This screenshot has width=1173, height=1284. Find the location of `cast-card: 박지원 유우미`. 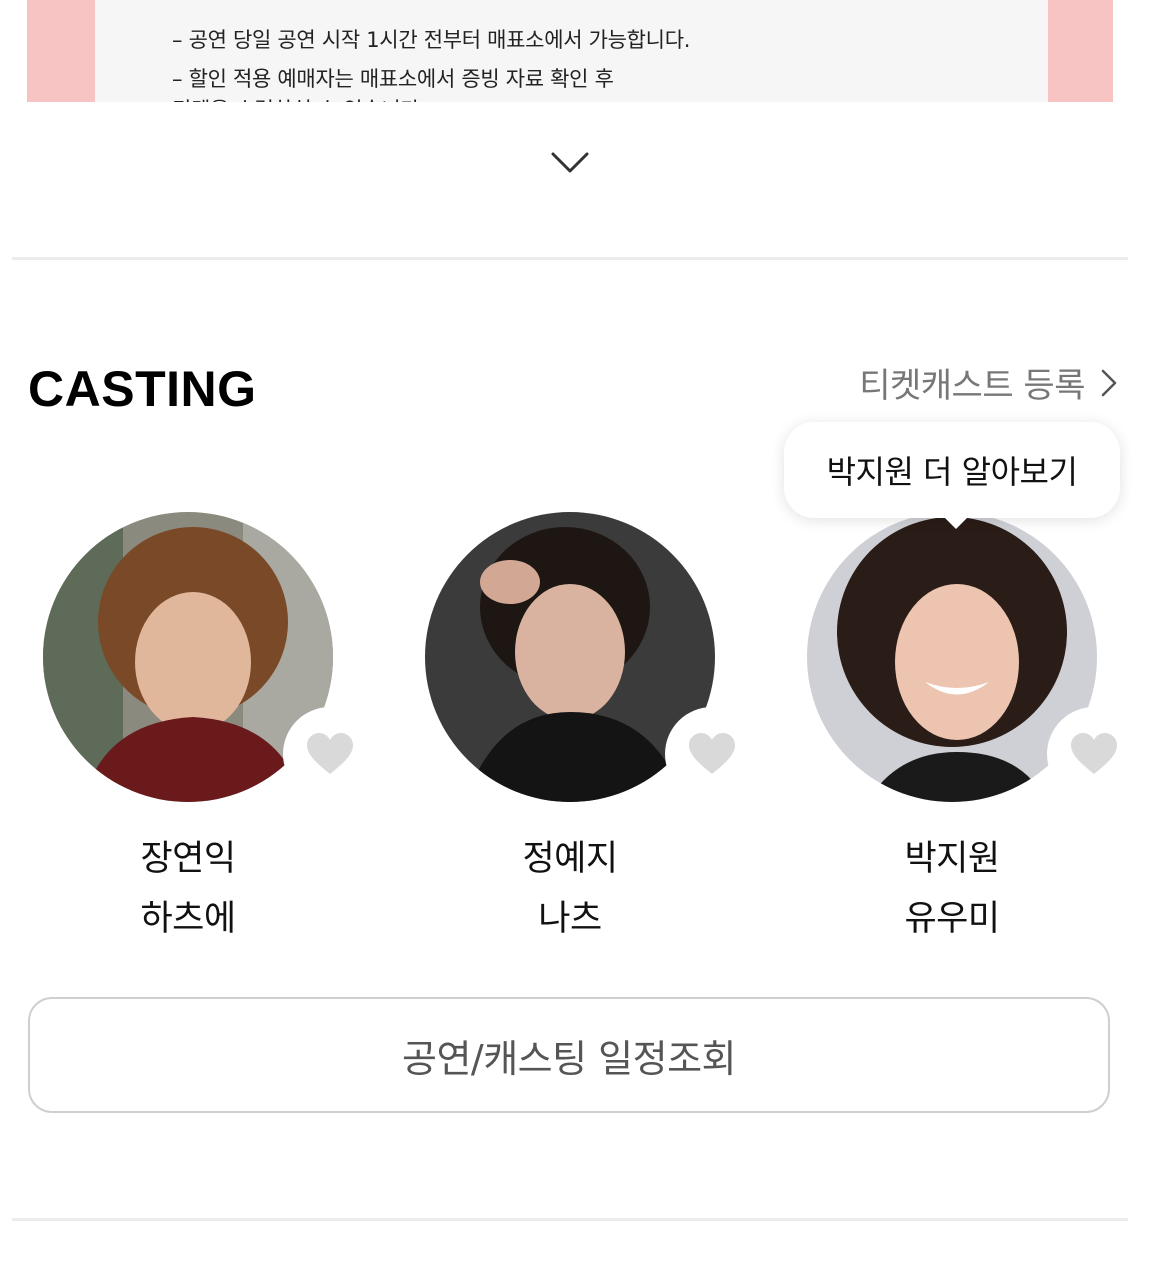

cast-card: 박지원 유우미 is located at coordinates (966, 727).